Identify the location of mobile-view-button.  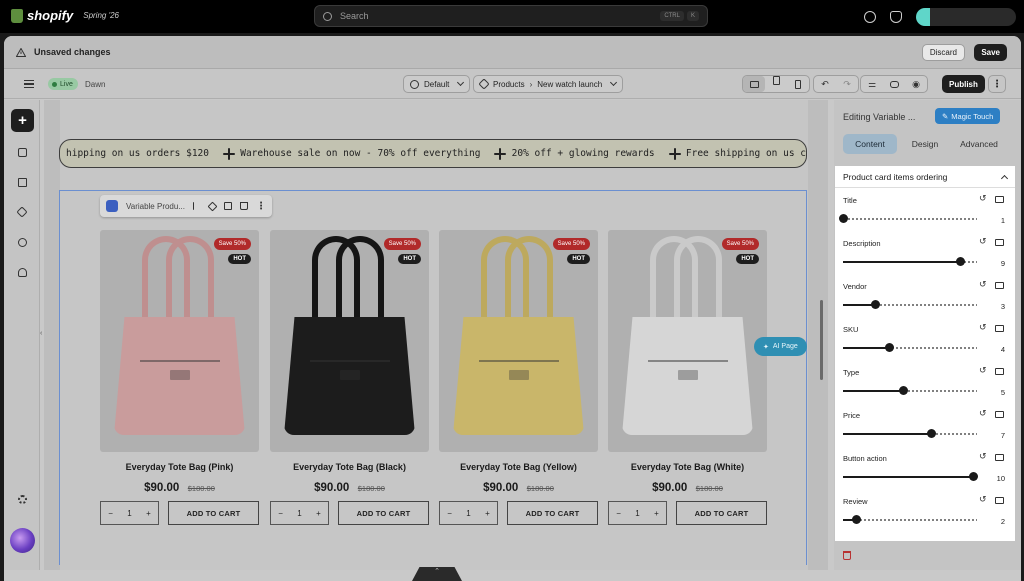
(798, 84).